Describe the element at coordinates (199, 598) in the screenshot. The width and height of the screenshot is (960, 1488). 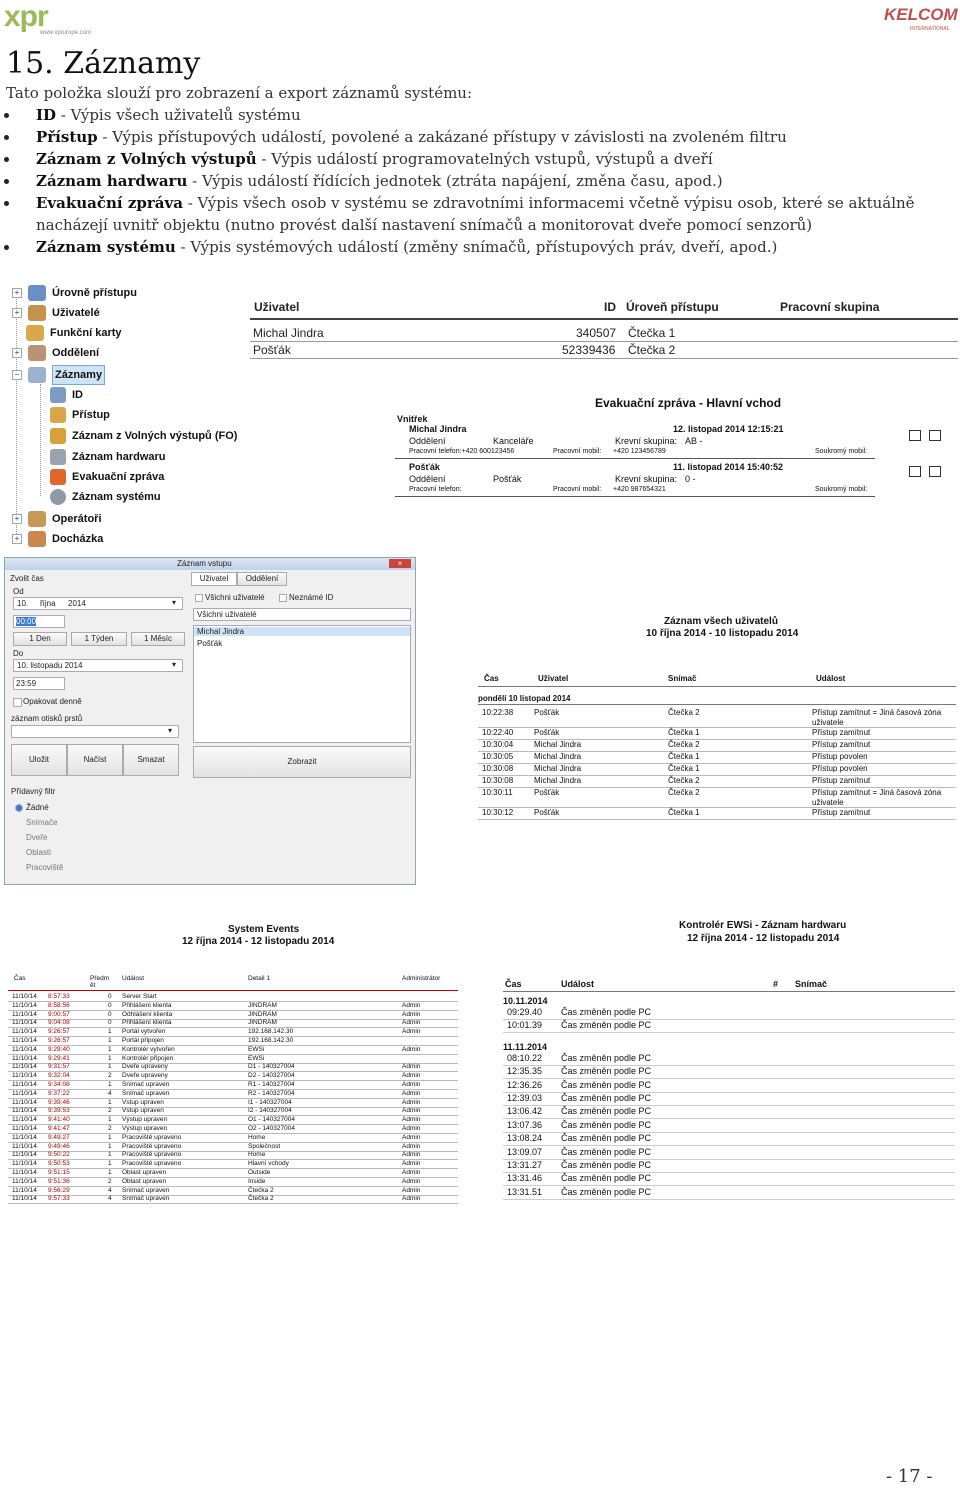
I see `all-users-checkbox` at that location.